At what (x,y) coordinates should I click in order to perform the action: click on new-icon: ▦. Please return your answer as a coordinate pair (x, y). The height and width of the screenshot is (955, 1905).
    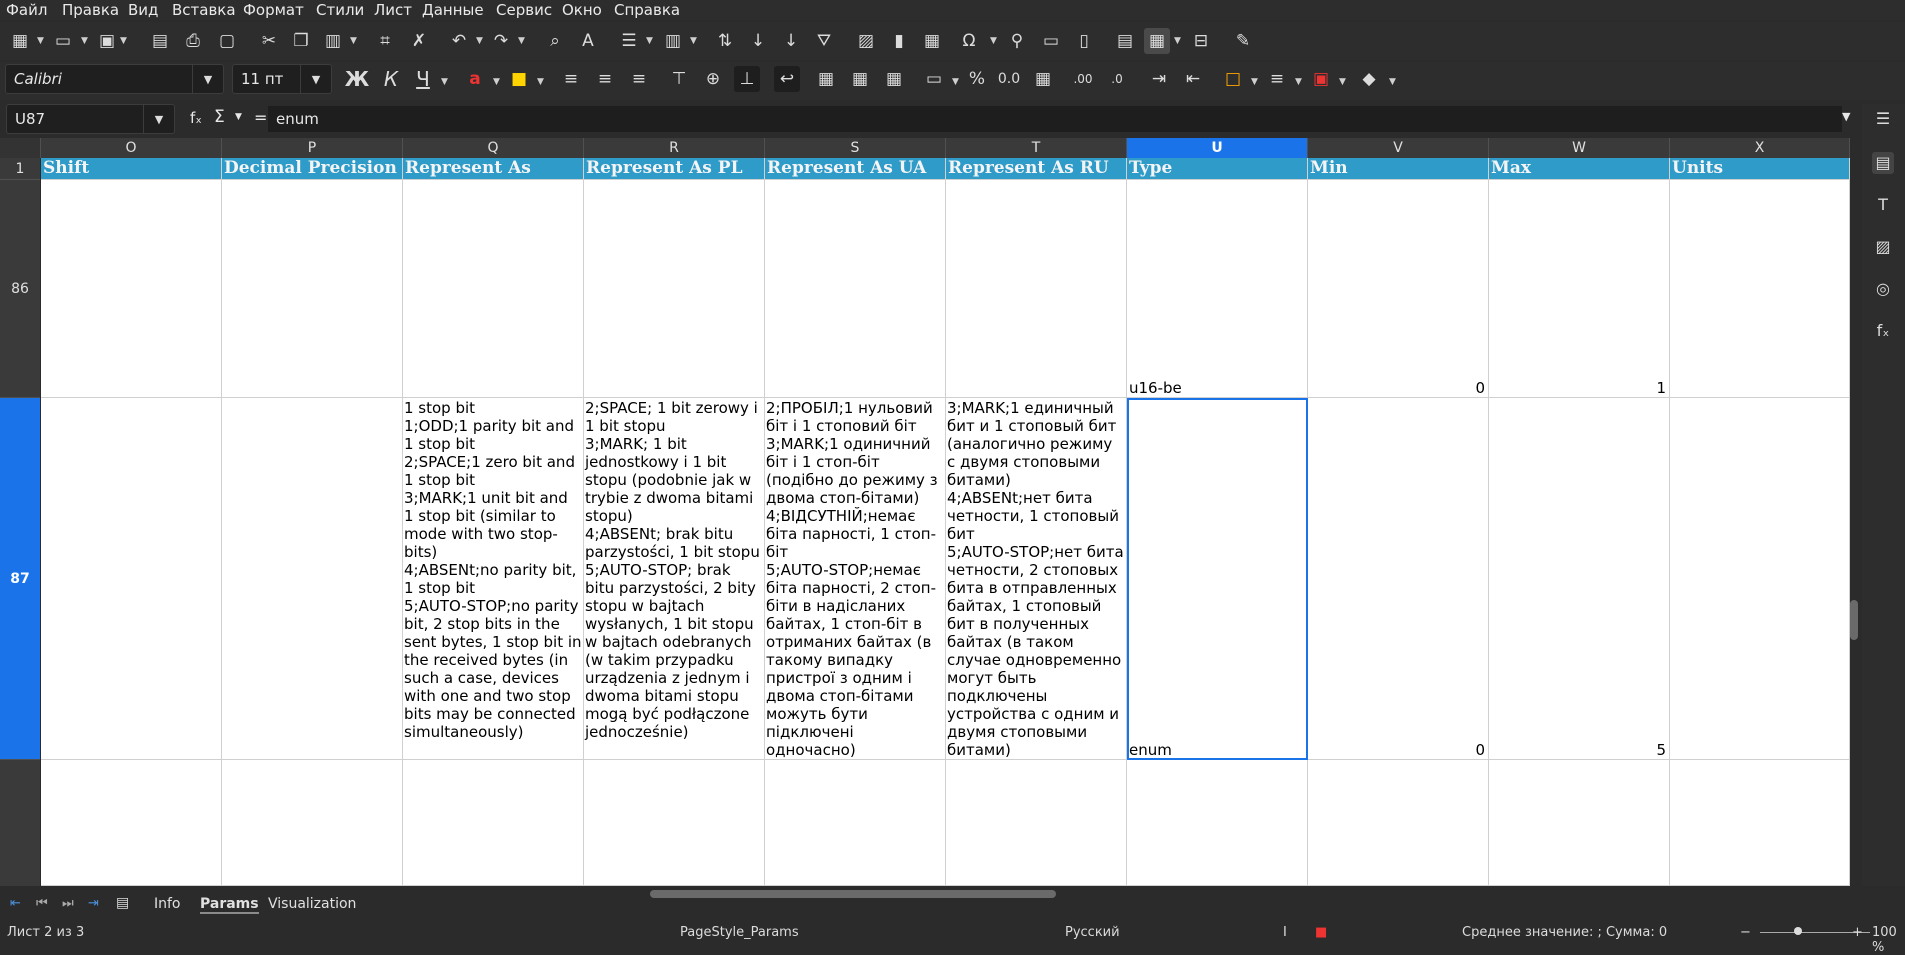
    Looking at the image, I should click on (20, 41).